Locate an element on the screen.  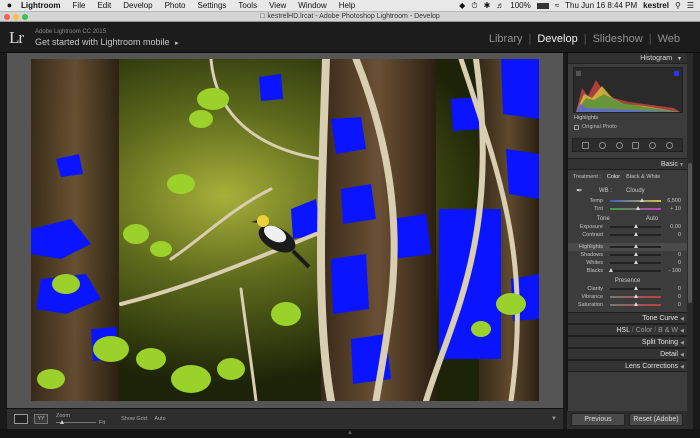
minimize-window-button is located at coordinates (16, 17).